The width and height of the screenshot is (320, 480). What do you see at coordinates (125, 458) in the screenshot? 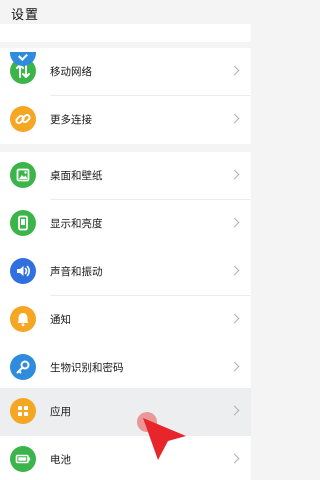
I see `settings-item-battery: 电池` at bounding box center [125, 458].